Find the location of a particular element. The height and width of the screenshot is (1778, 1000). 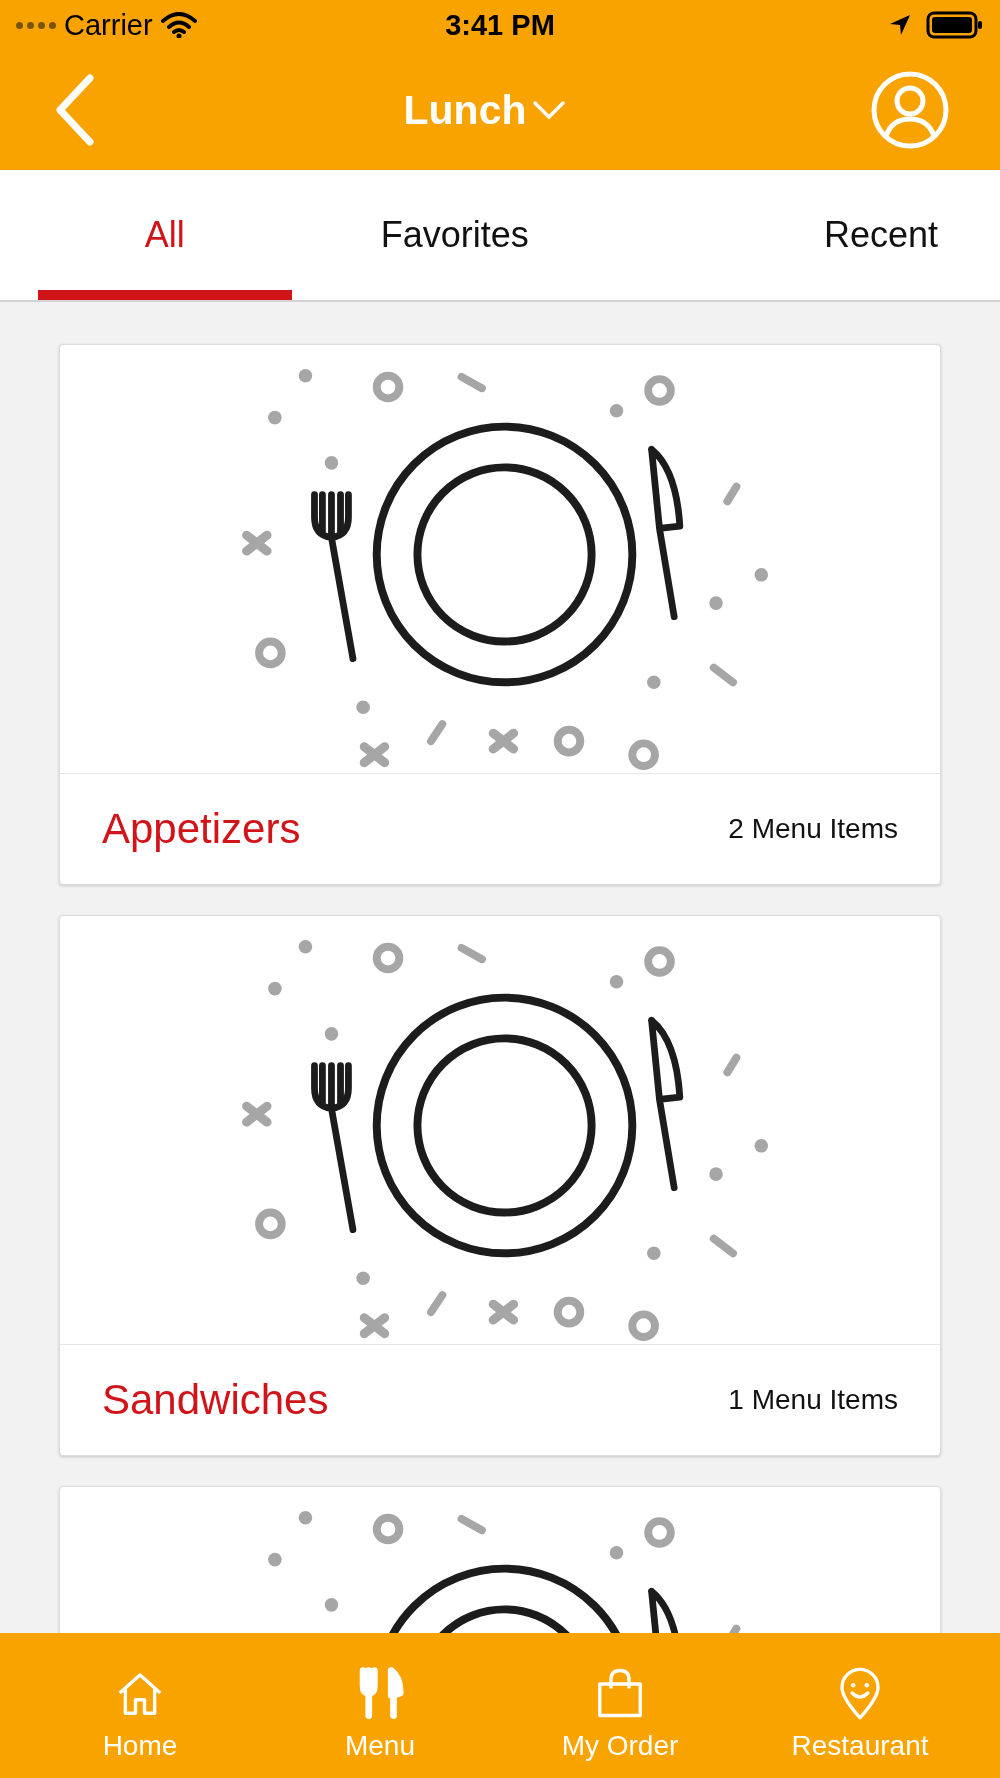

location-arrow-icon is located at coordinates (900, 25).